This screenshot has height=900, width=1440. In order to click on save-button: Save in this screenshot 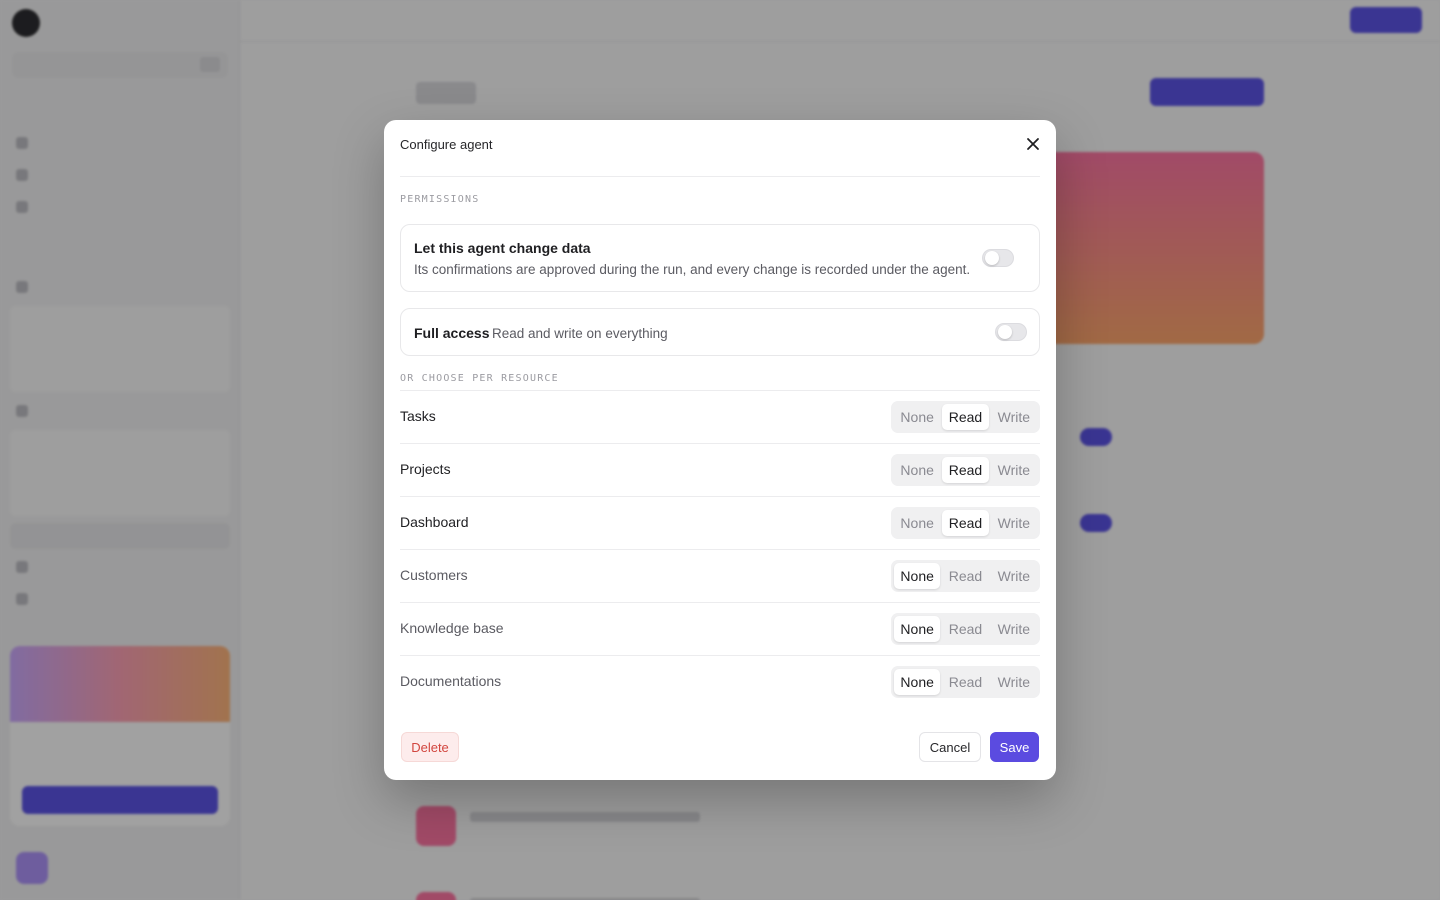, I will do `click(1014, 747)`.